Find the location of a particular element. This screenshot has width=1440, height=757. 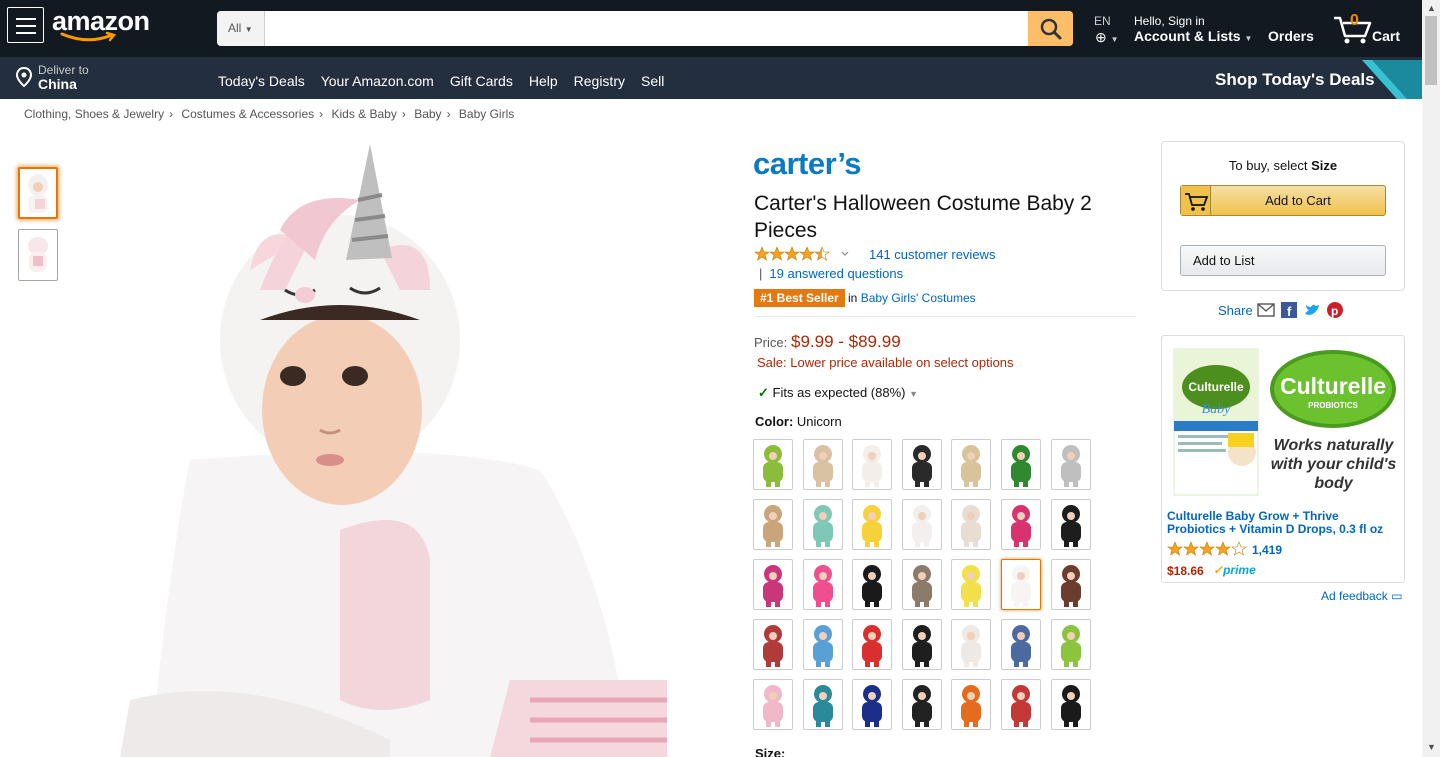

scroll-down-arrow-icon: ▼ is located at coordinates (1431, 747).